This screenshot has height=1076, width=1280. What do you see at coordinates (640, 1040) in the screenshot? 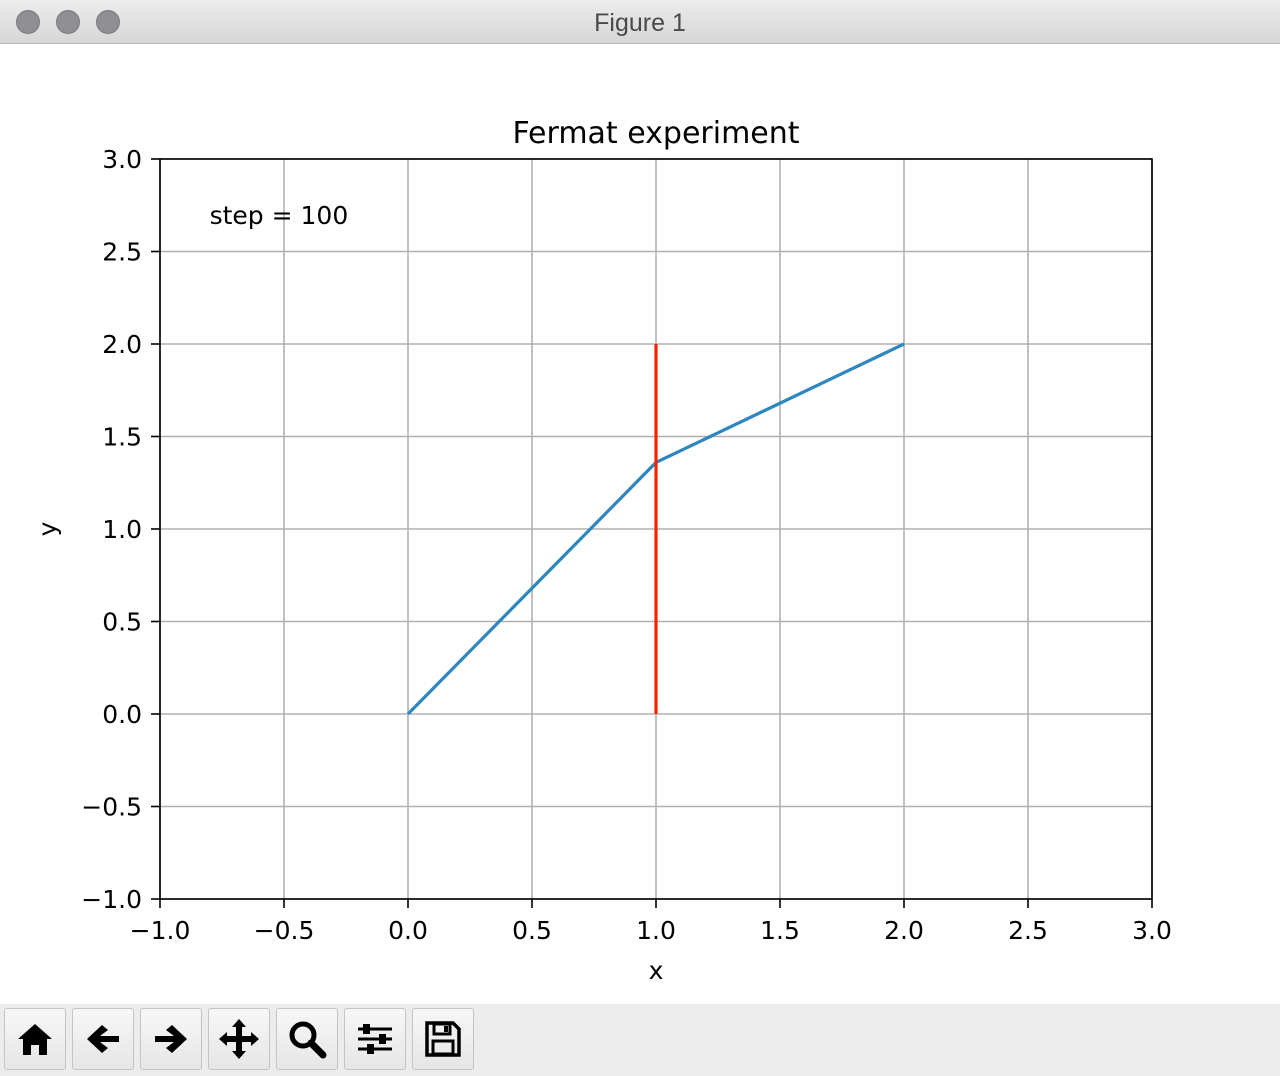
I see `navigation-toolbar` at bounding box center [640, 1040].